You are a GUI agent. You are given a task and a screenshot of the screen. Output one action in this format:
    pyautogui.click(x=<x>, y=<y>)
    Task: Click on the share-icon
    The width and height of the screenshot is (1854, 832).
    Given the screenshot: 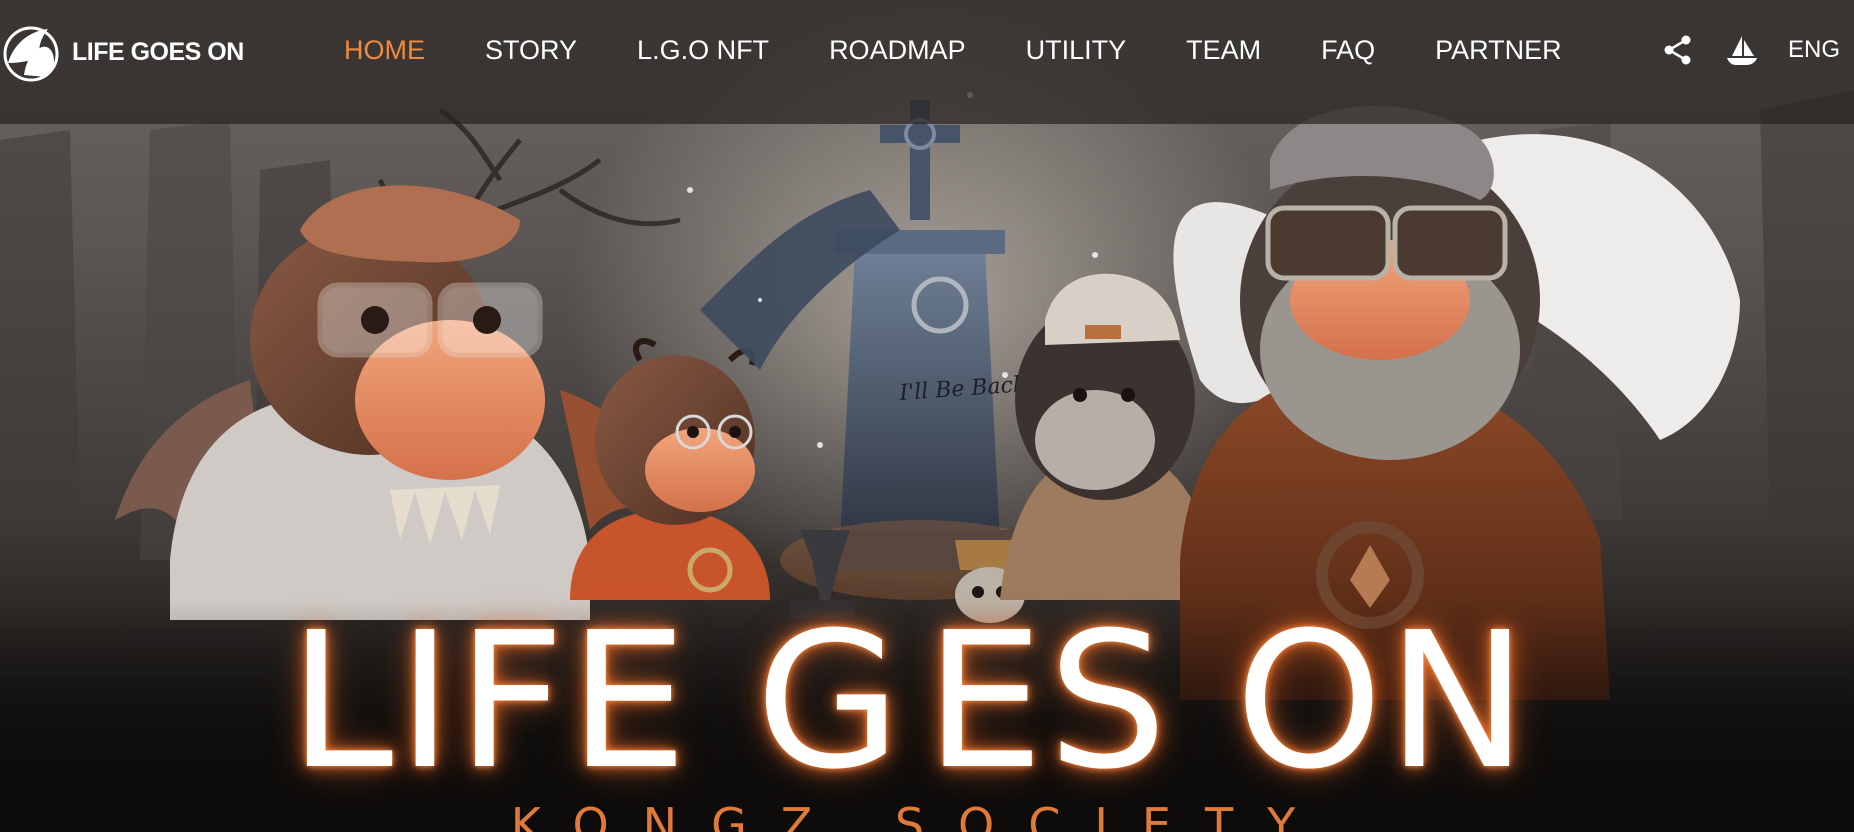 What is the action you would take?
    pyautogui.click(x=1678, y=50)
    